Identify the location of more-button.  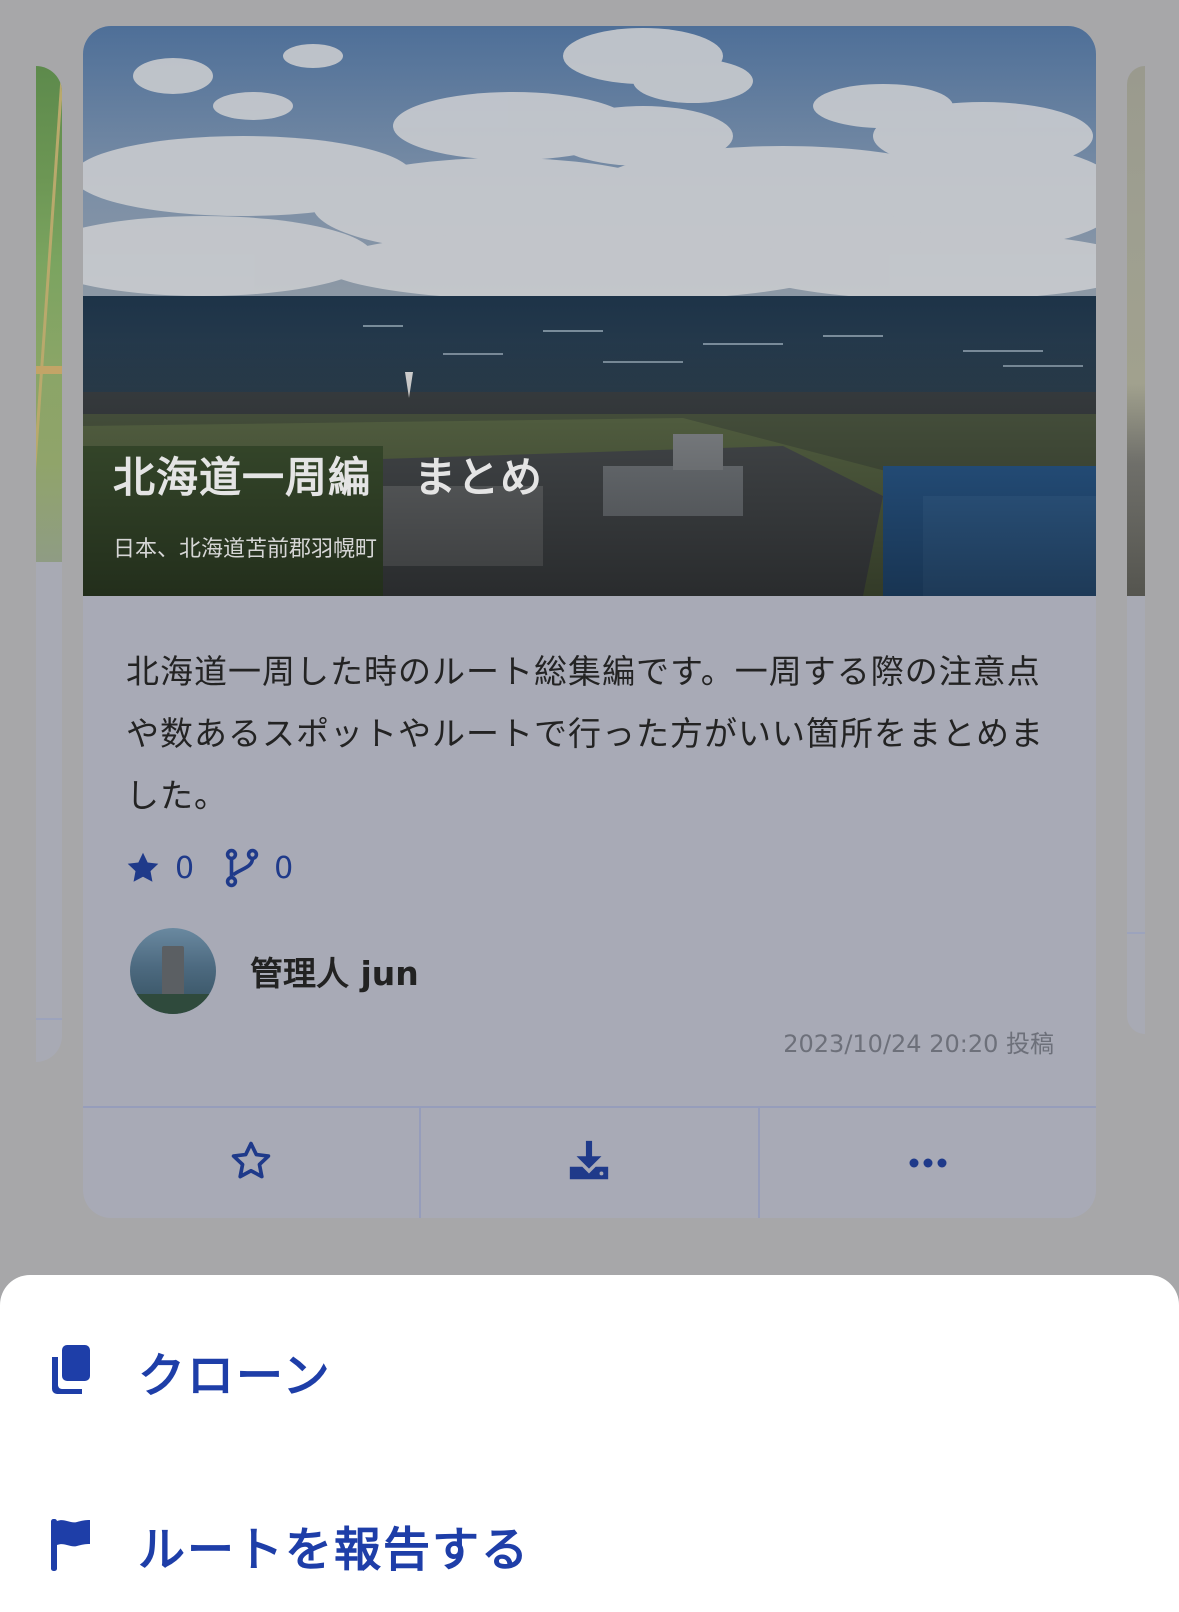
(928, 1163).